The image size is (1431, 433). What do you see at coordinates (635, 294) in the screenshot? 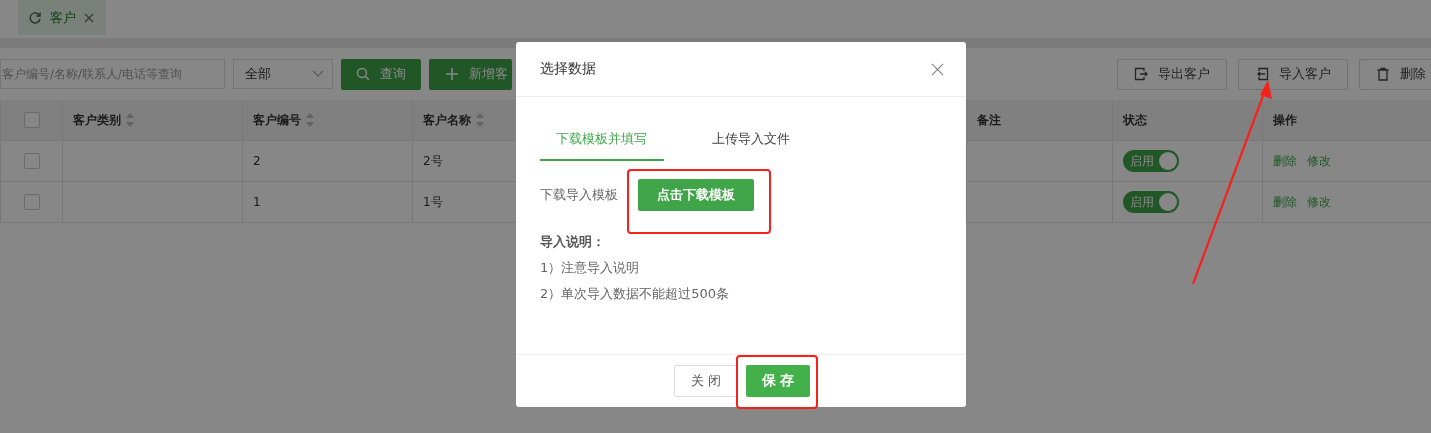
I see `note-text: 2）单次导入数据不能超过500条` at bounding box center [635, 294].